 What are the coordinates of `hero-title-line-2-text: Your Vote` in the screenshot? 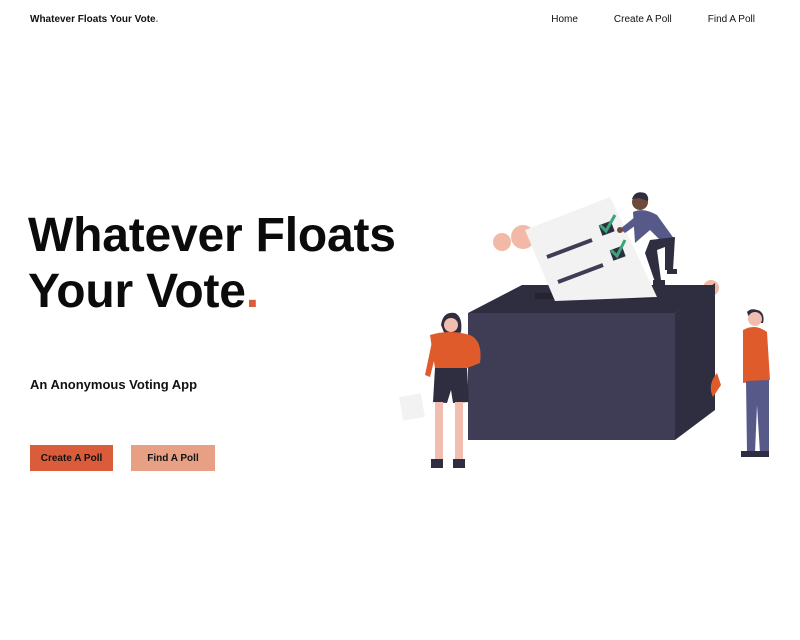 It's located at (137, 291).